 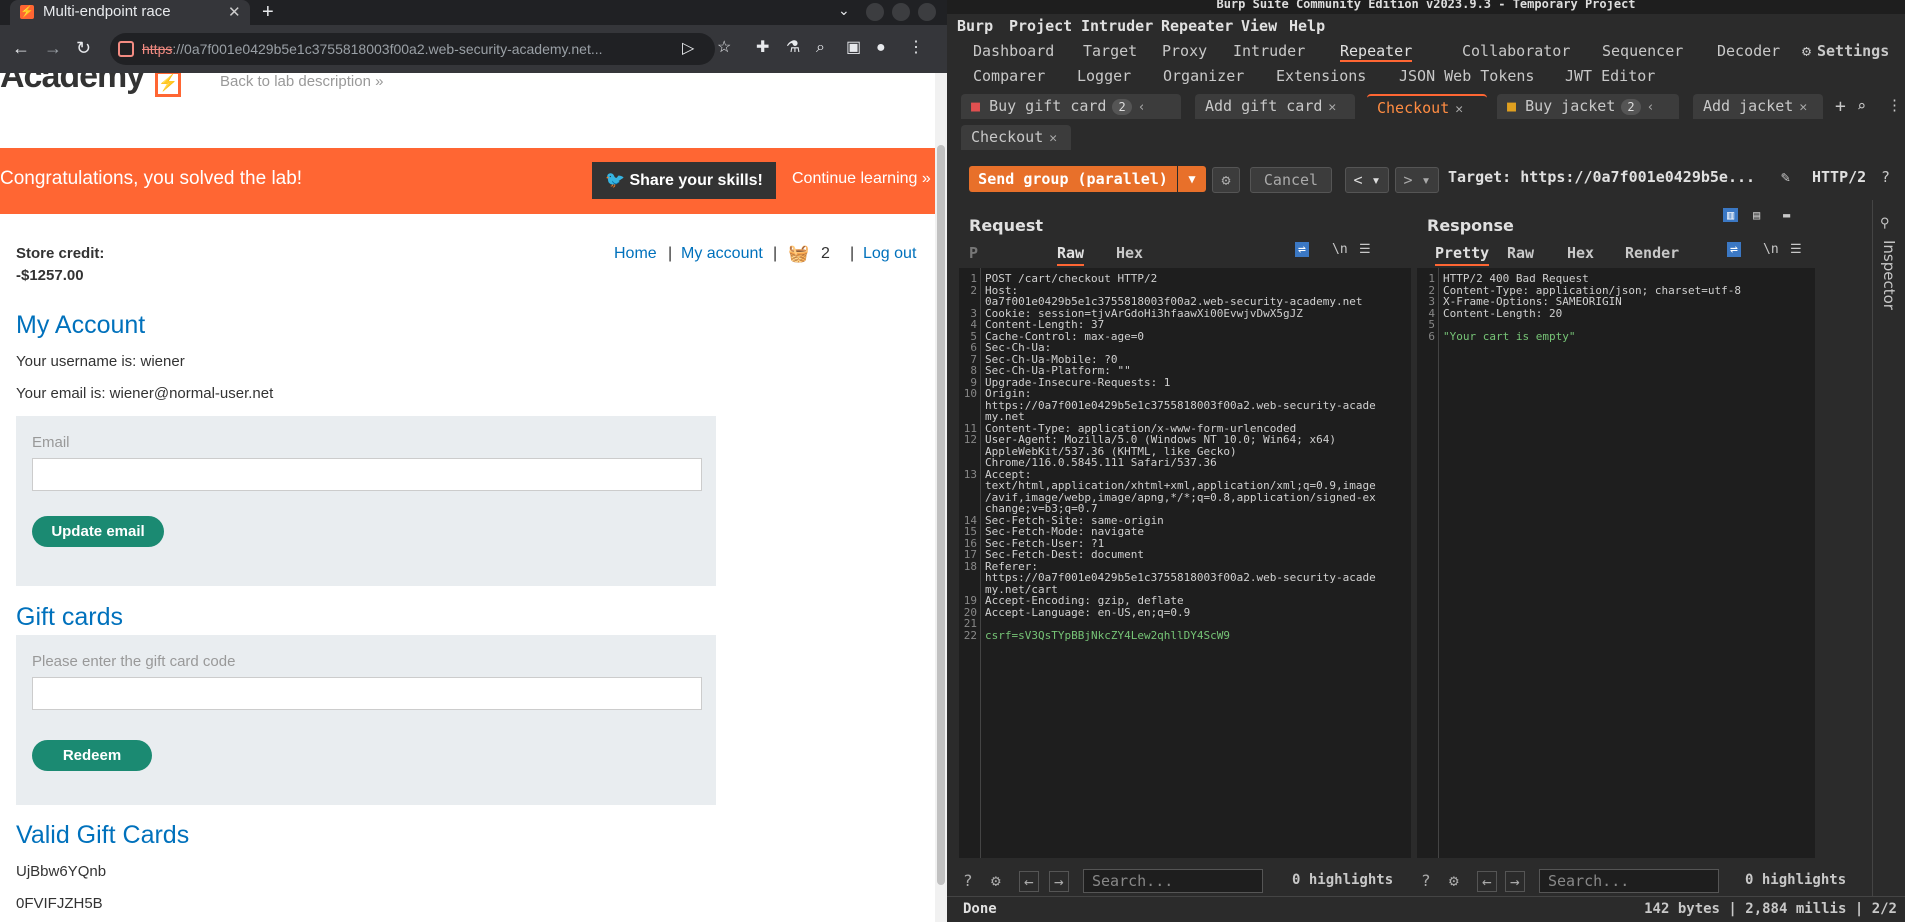 I want to click on send-tab-icon: ▷, so click(x=688, y=49).